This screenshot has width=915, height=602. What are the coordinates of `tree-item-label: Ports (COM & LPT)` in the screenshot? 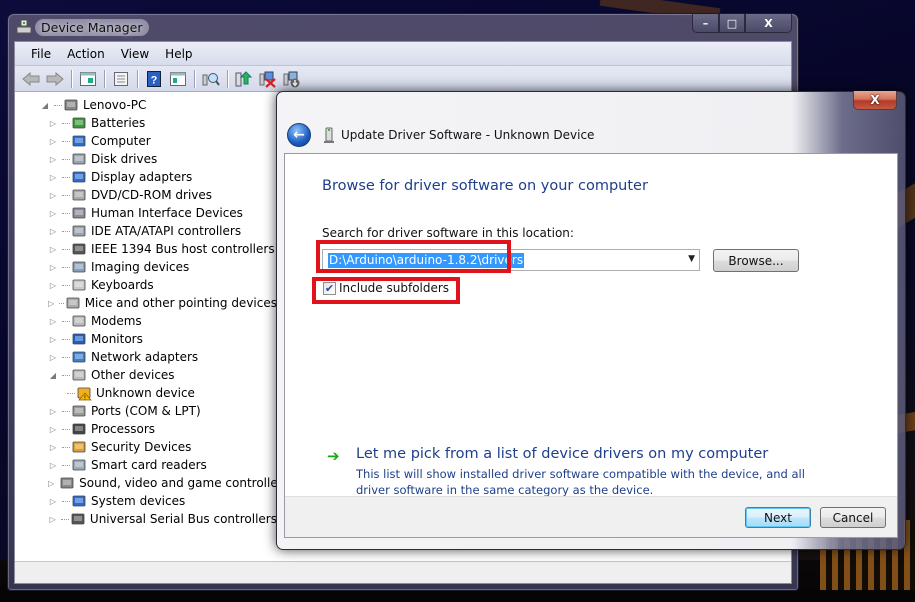 It's located at (146, 411).